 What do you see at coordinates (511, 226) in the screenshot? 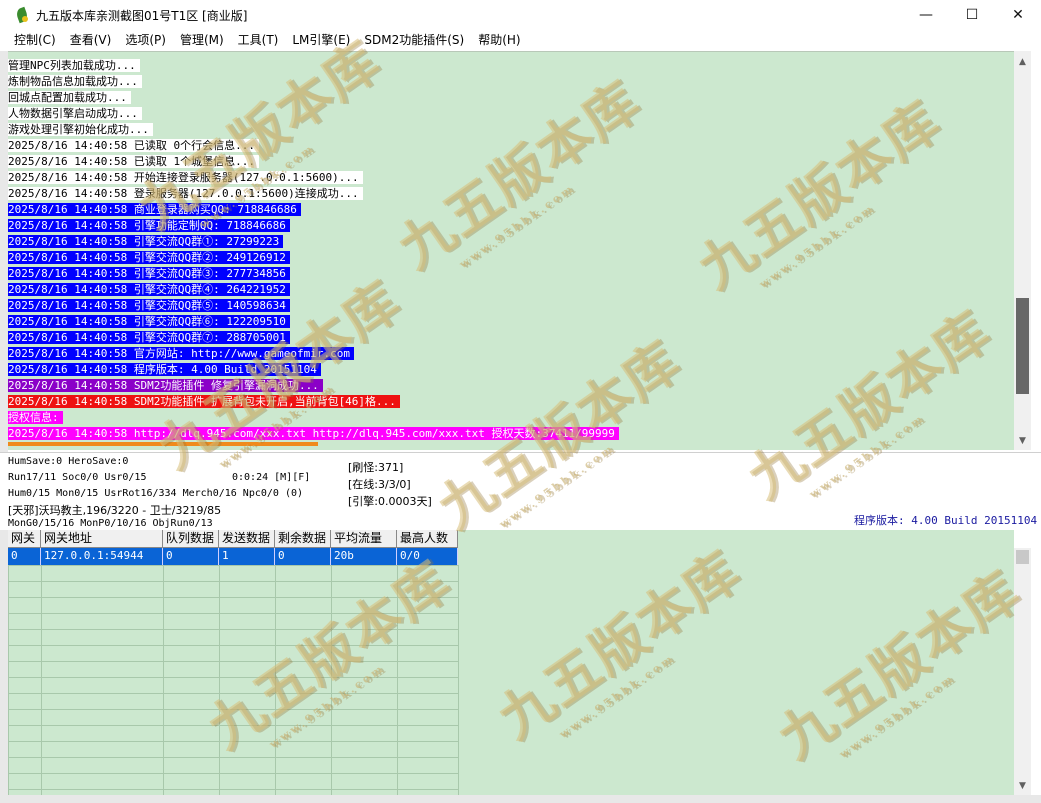
I see `log-line: 2025/8/16 14:40:58 引擎功能定制QQ: 718846686` at bounding box center [511, 226].